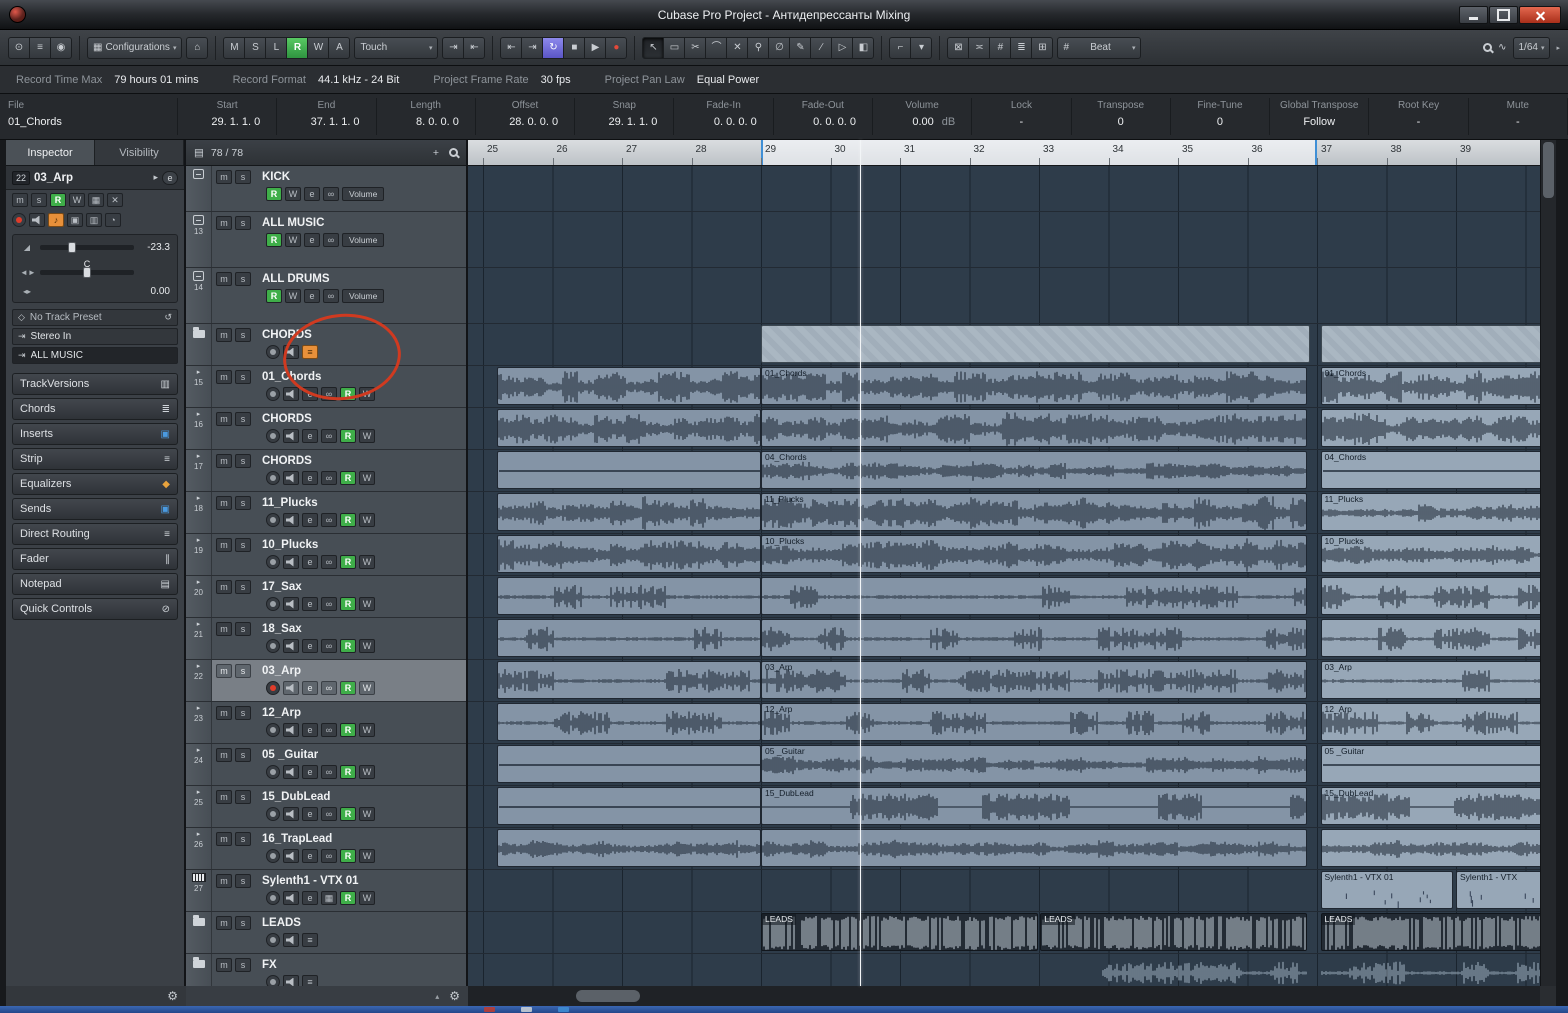 The height and width of the screenshot is (1013, 1568). I want to click on taskbar-app-icon, so click(526, 1009).